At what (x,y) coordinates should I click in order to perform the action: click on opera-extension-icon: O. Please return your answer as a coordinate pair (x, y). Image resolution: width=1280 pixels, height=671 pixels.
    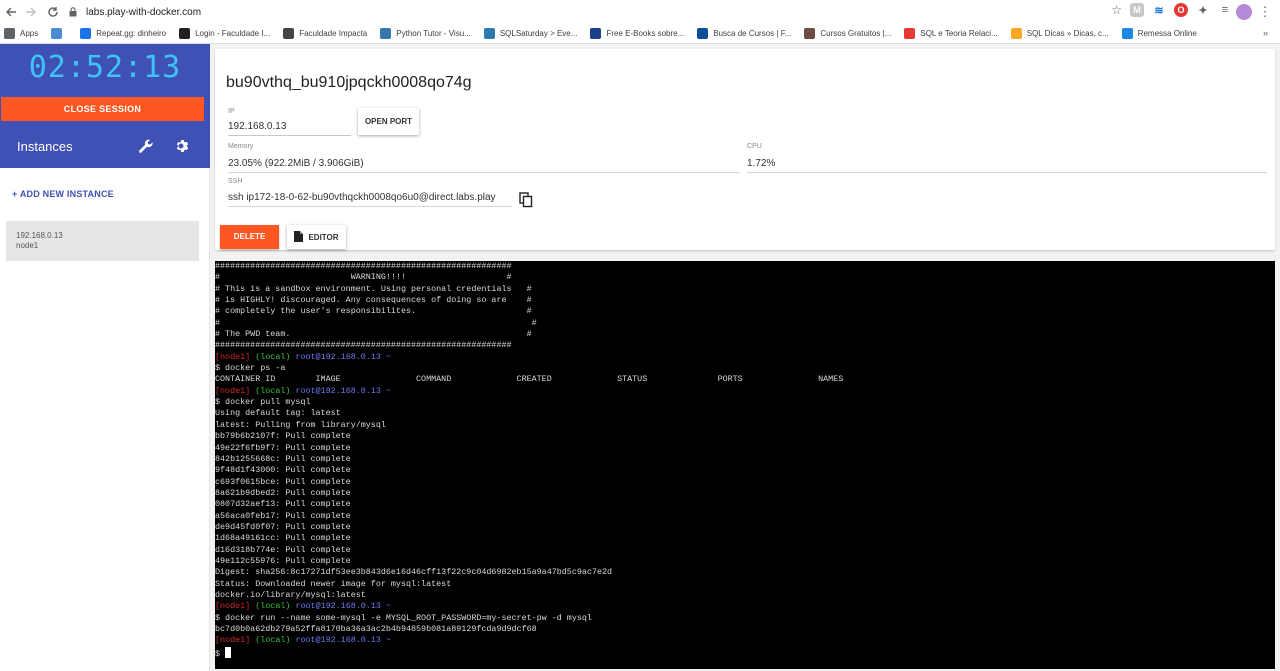
    Looking at the image, I should click on (1181, 10).